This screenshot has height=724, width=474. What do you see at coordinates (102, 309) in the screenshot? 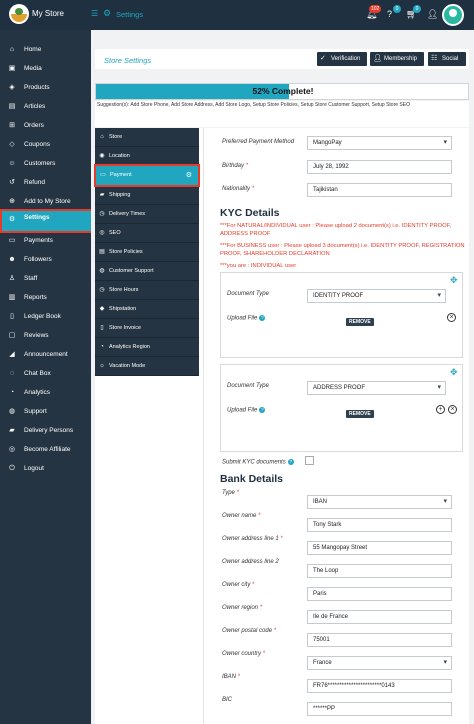
I see `ship-icon: ◆` at bounding box center [102, 309].